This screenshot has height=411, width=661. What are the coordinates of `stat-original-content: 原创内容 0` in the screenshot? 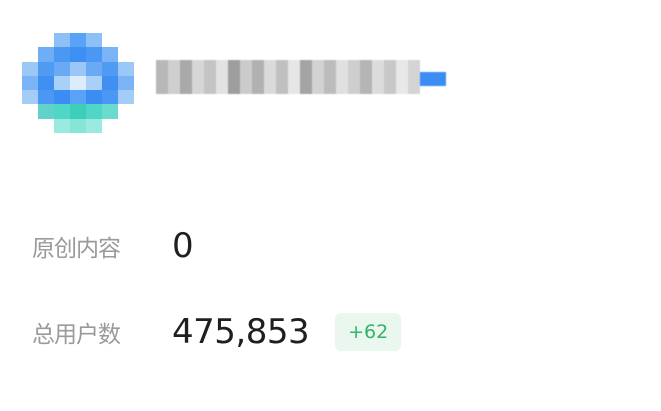 It's located at (113, 246).